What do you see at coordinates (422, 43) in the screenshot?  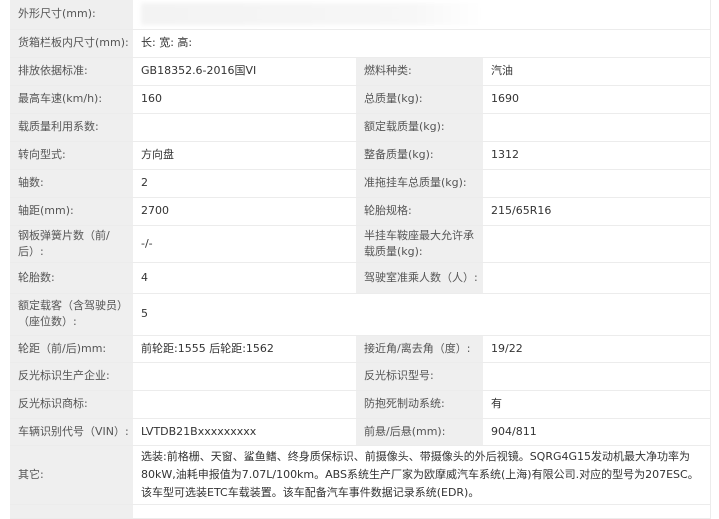 I see `value-cargo-box: 长: 宽: 高:` at bounding box center [422, 43].